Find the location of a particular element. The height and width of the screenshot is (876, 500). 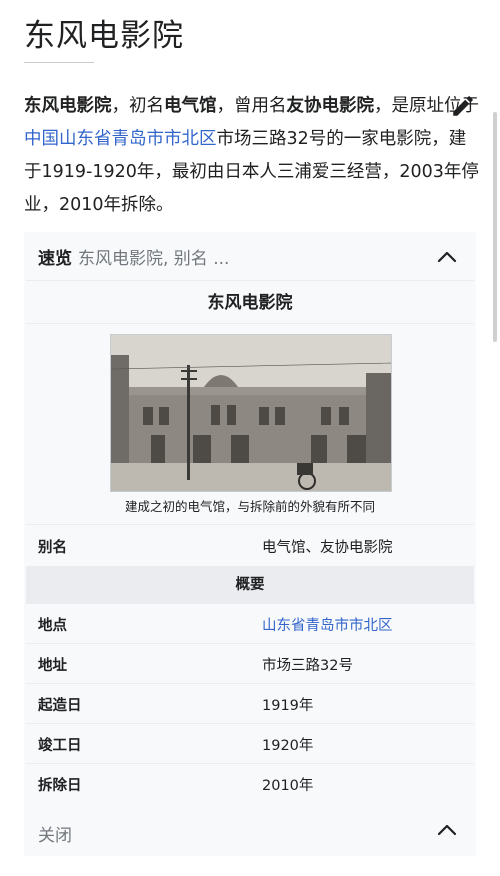

row-value: 市场三路32号 is located at coordinates (307, 666).